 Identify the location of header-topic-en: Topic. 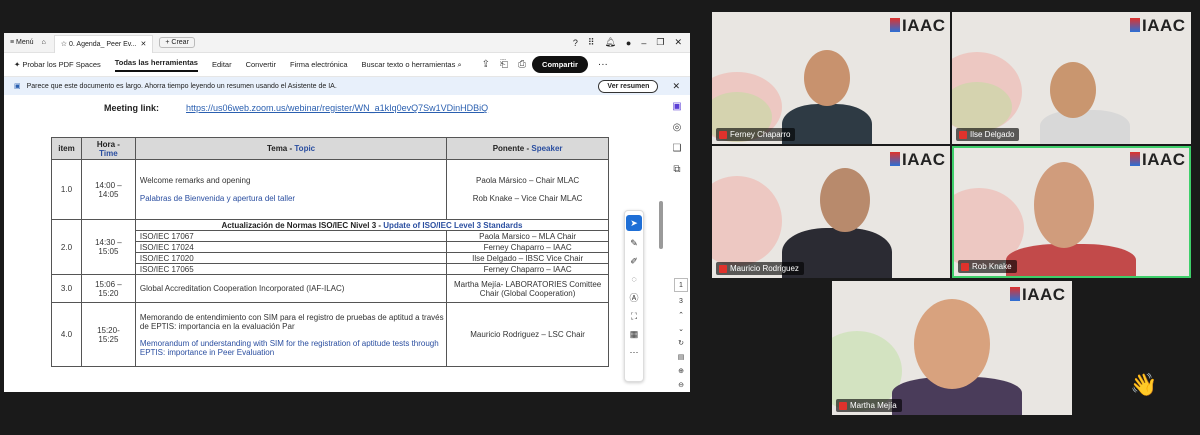
(305, 148).